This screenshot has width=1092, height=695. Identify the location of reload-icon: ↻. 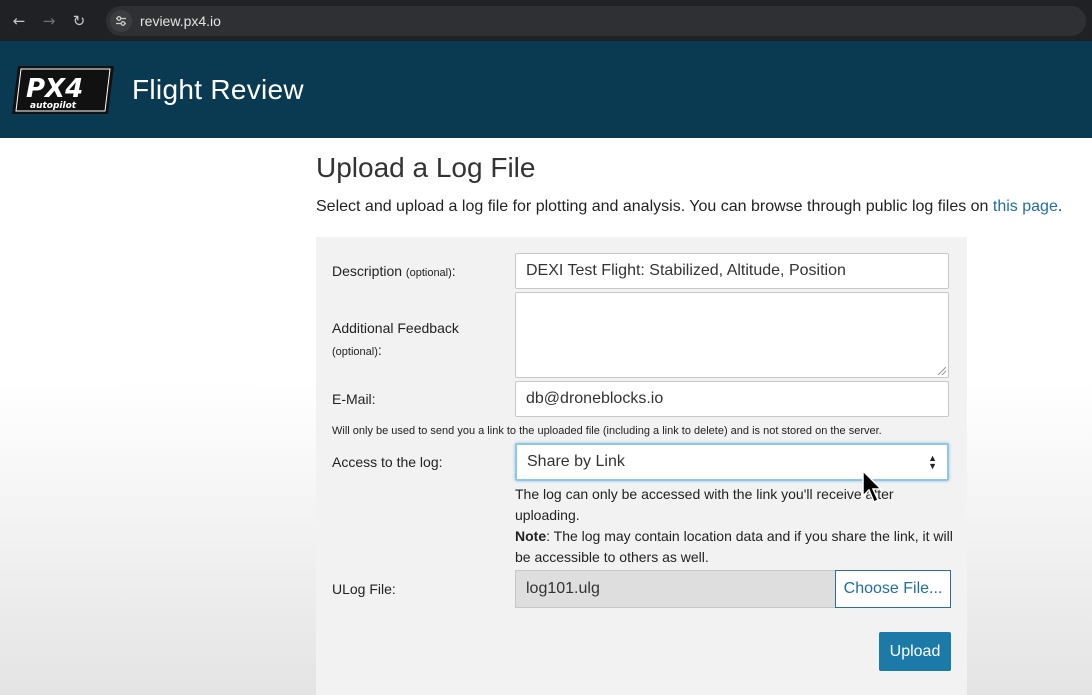
(79, 20).